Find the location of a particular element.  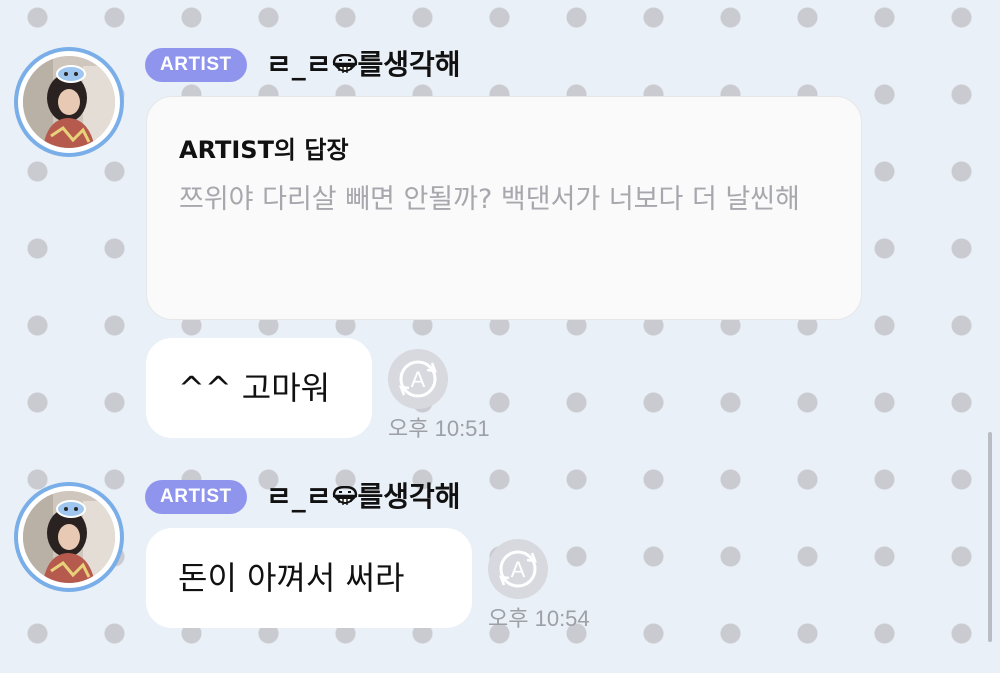

message-text: 돈이 아껴서 써라 is located at coordinates (291, 578).